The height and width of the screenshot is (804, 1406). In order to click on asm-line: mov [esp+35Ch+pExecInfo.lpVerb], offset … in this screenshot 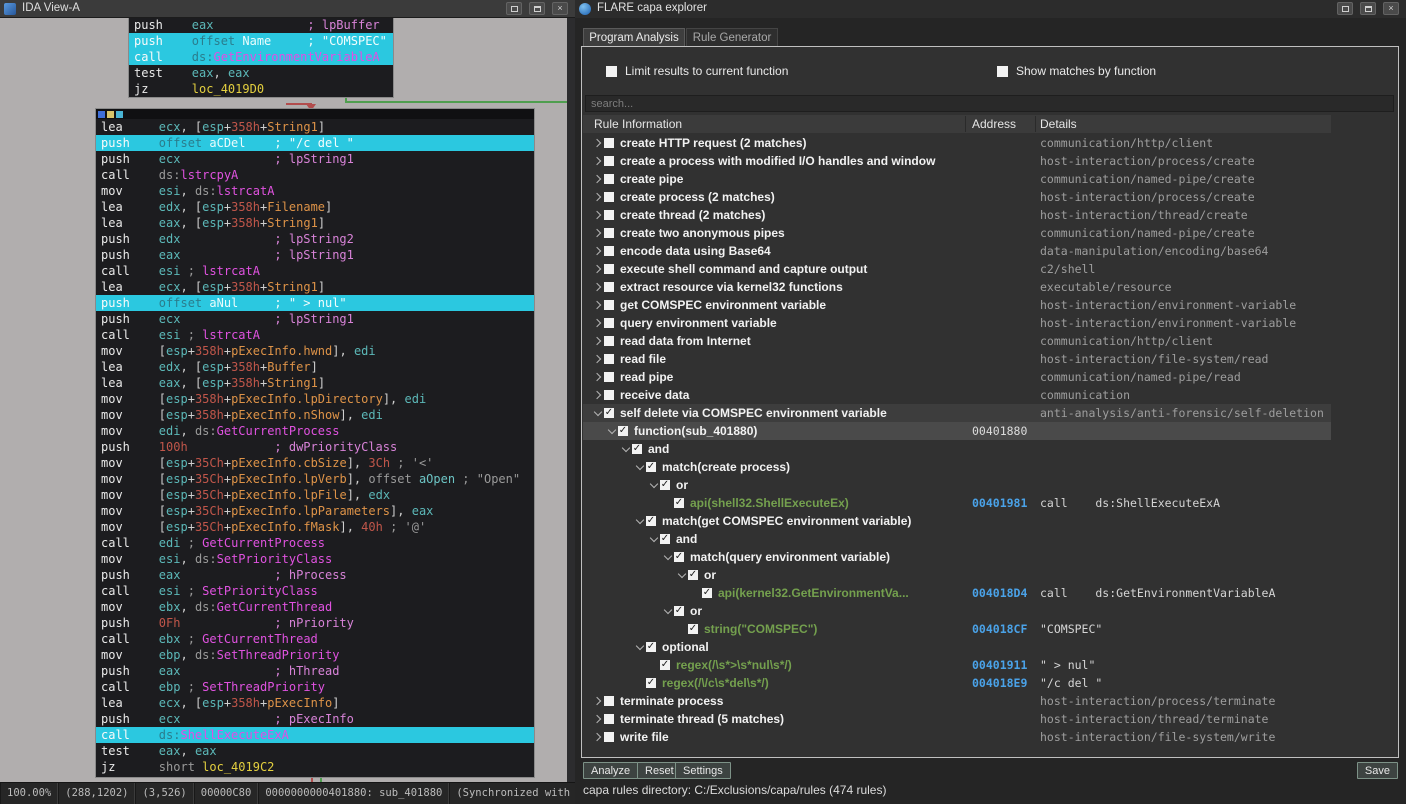, I will do `click(315, 479)`.